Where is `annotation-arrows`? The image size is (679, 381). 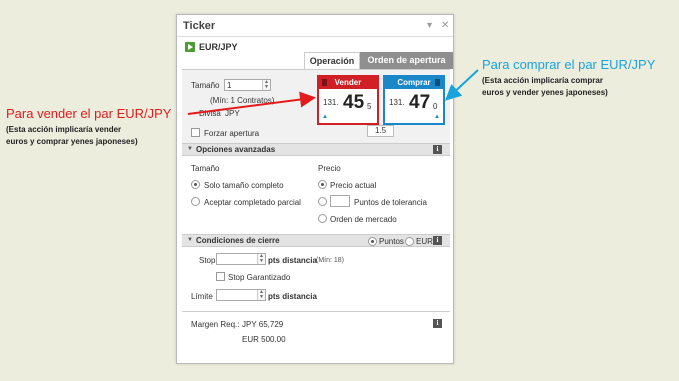
annotation-arrows is located at coordinates (333, 92).